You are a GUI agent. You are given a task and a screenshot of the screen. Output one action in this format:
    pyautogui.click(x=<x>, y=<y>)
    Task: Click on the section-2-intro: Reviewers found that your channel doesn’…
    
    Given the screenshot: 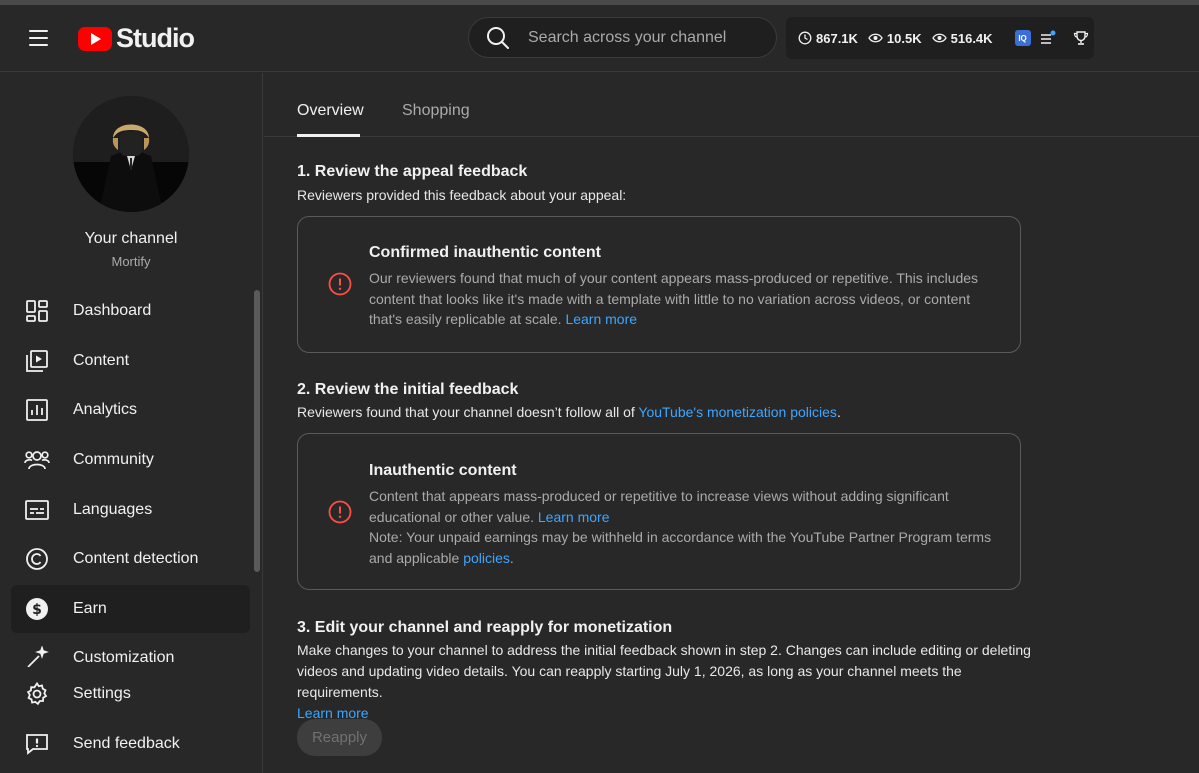 What is the action you would take?
    pyautogui.click(x=664, y=412)
    